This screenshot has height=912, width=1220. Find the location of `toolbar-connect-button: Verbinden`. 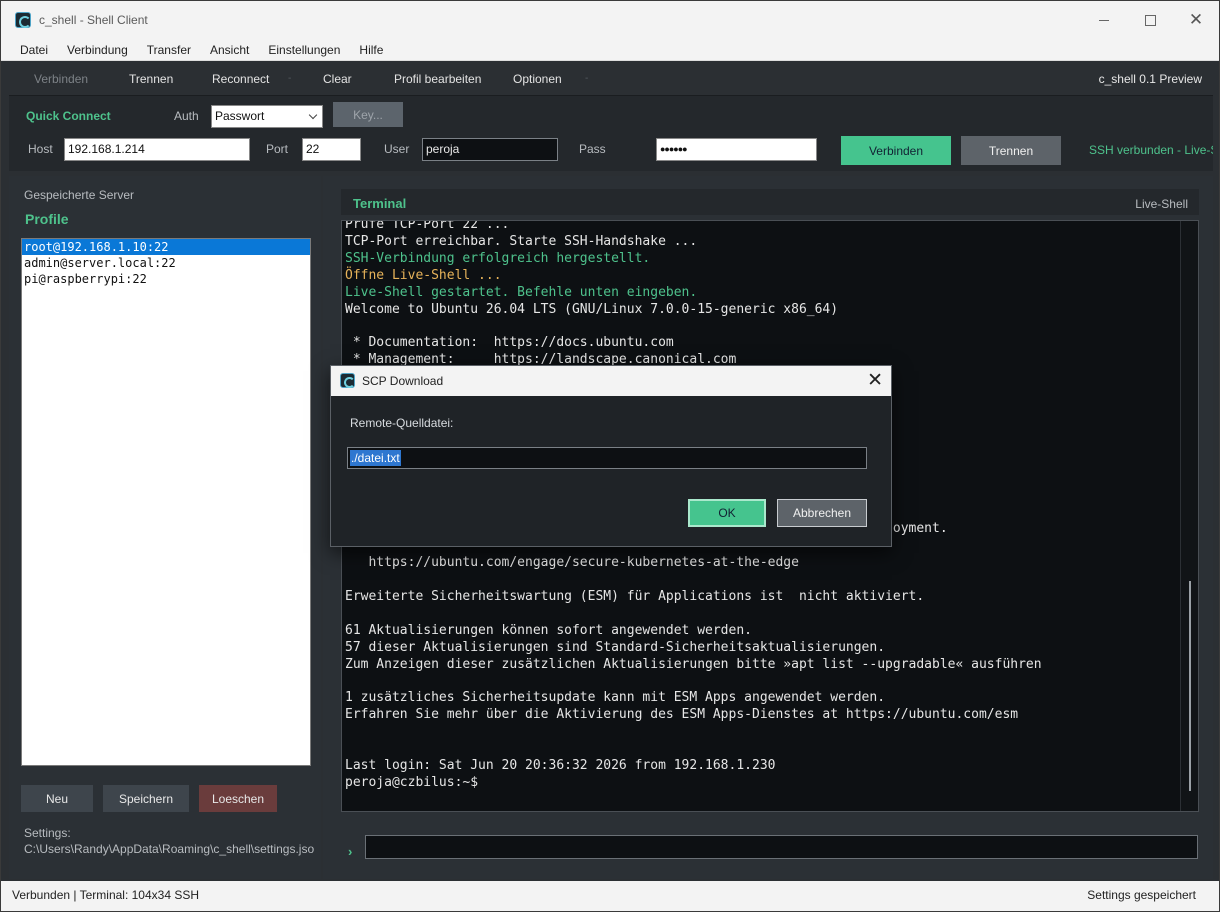

toolbar-connect-button: Verbinden is located at coordinates (61, 79).